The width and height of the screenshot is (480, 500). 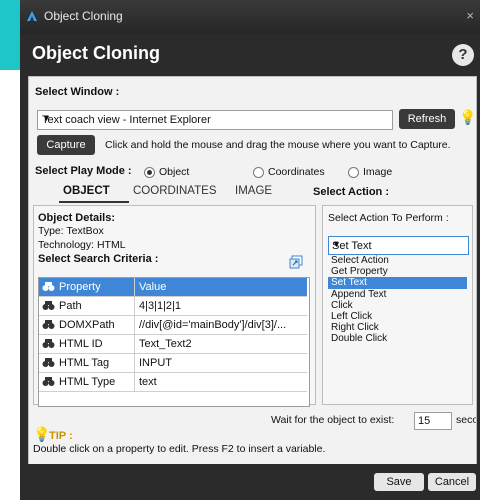 What do you see at coordinates (397, 294) in the screenshot?
I see `action-option: Append Text` at bounding box center [397, 294].